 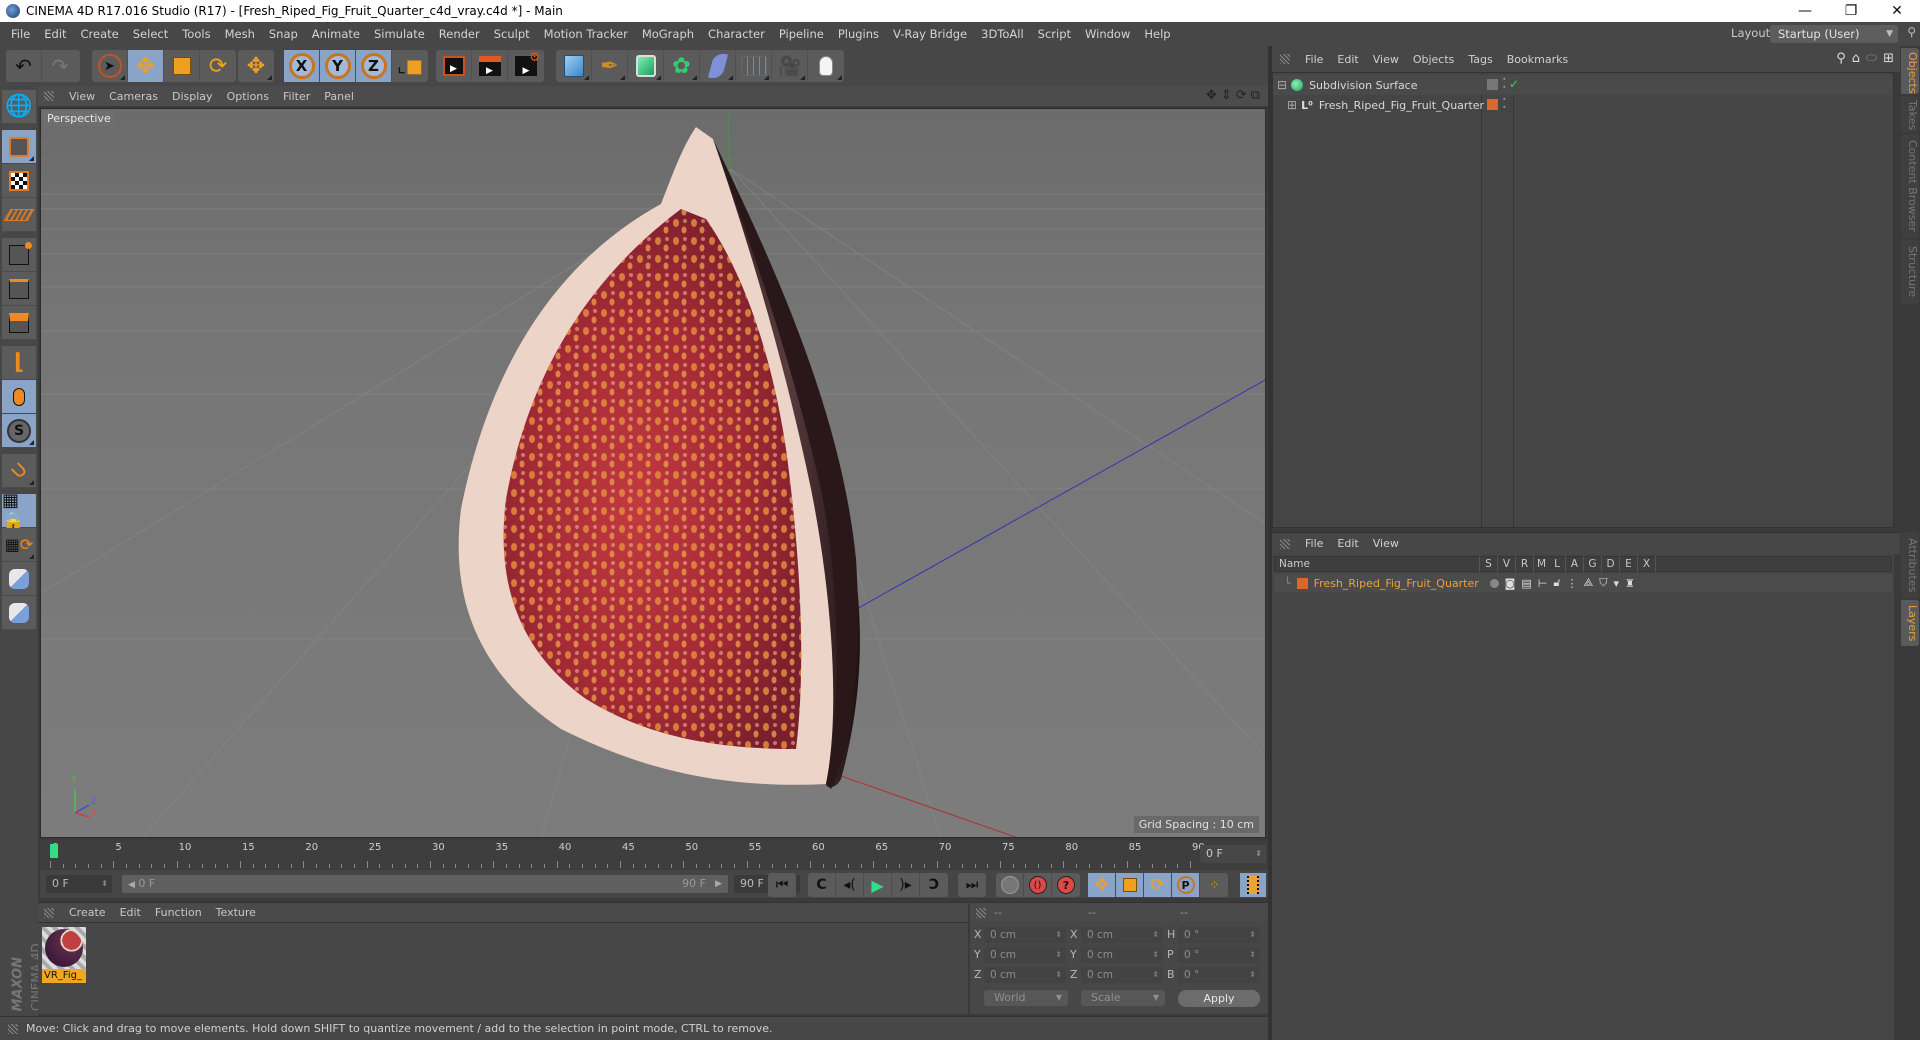 What do you see at coordinates (682, 66) in the screenshot?
I see `cloner-button: ✿` at bounding box center [682, 66].